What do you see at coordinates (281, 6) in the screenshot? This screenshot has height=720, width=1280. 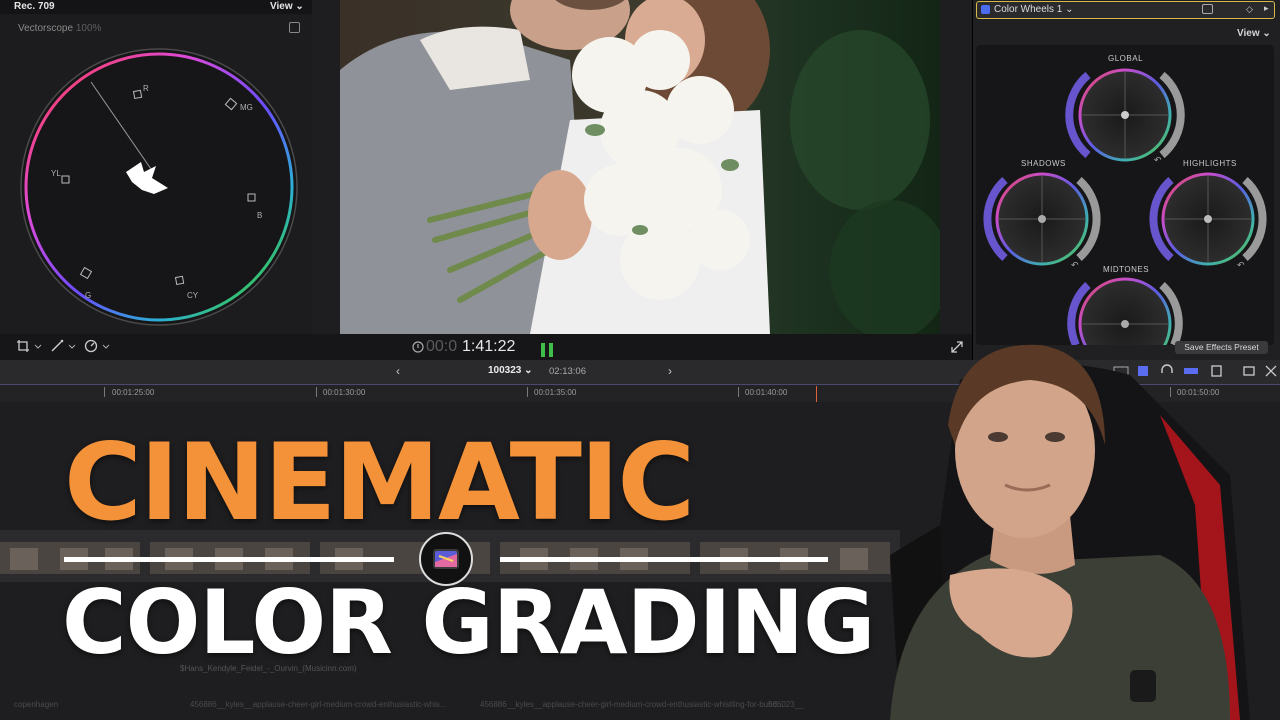 I see `scope-view-label: View` at bounding box center [281, 6].